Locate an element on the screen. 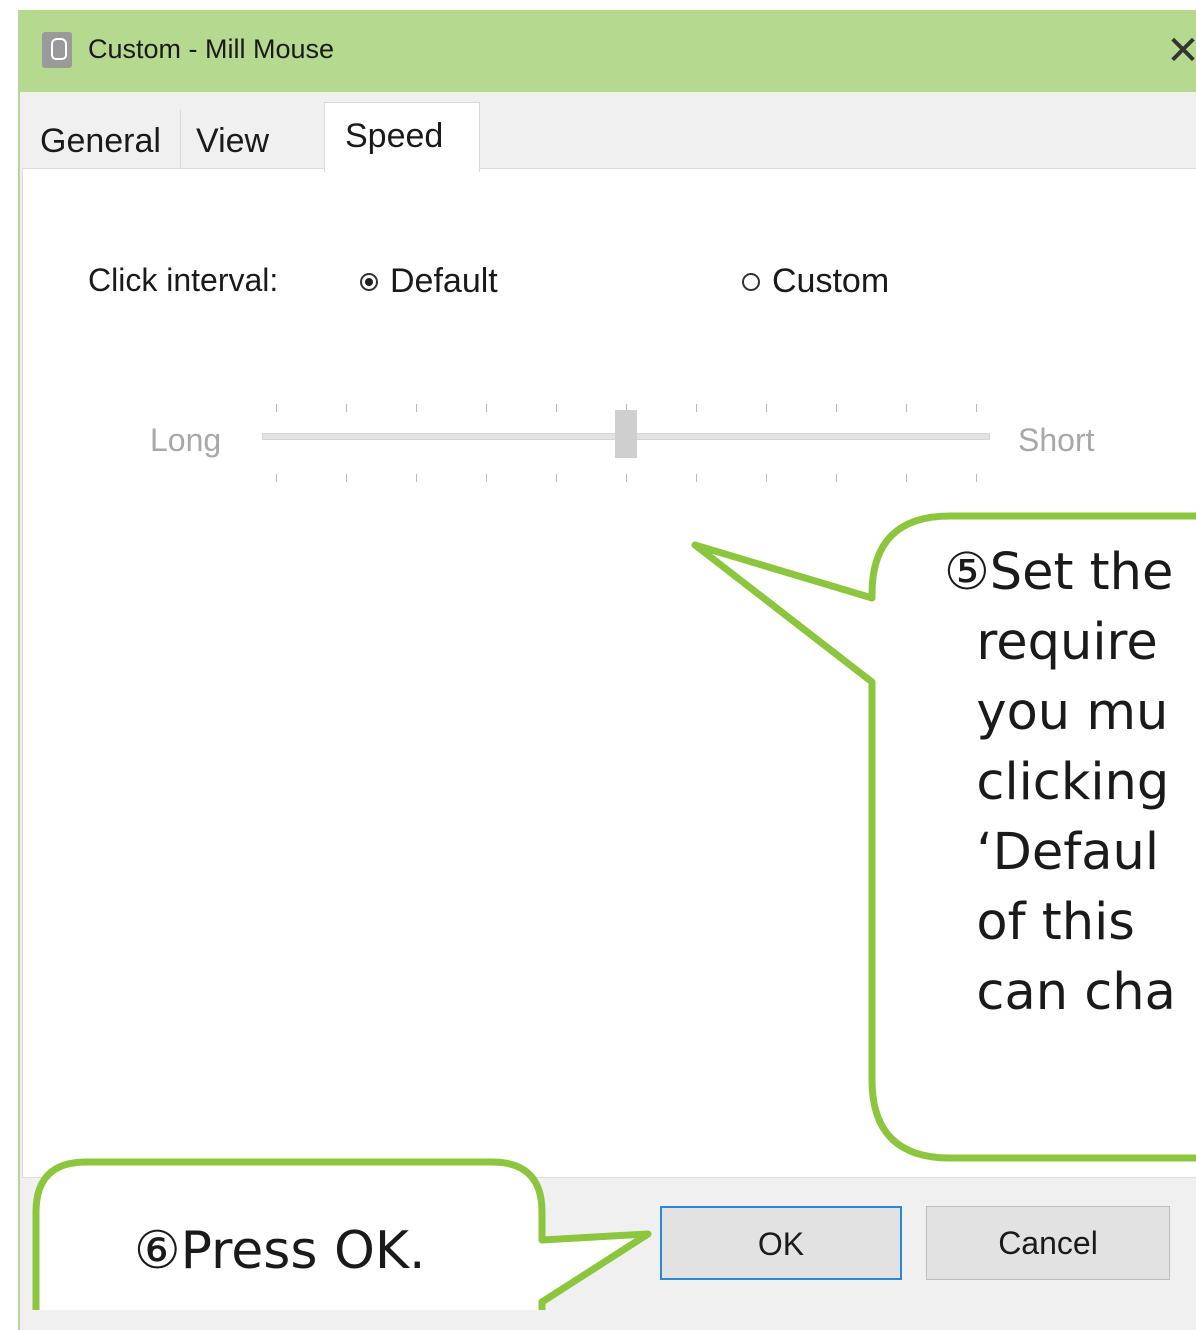 The height and width of the screenshot is (1330, 1196). cancel-button: Cancel is located at coordinates (1048, 1243).